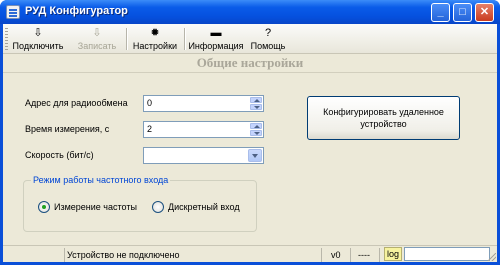  I want to click on help-label: Помощь, so click(268, 46).